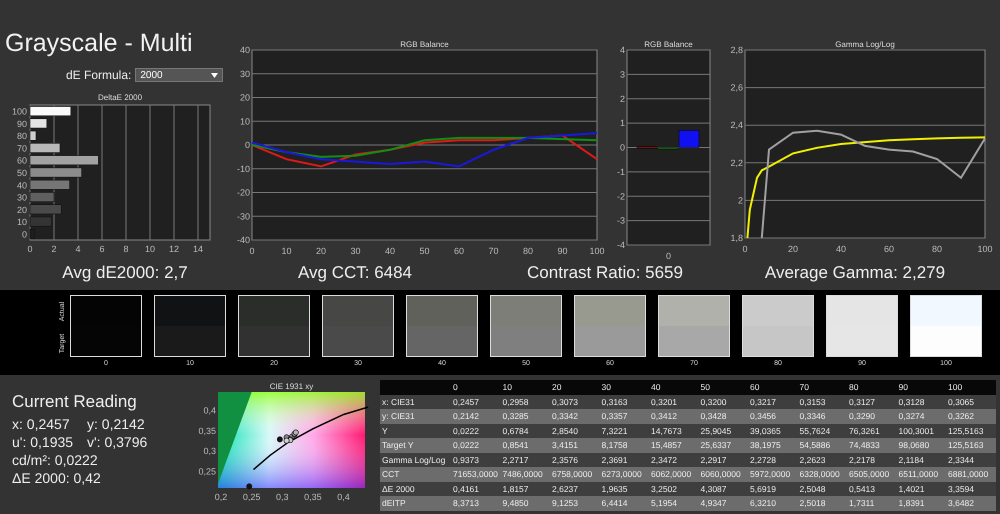 The width and height of the screenshot is (1000, 514). Describe the element at coordinates (961, 503) in the screenshot. I see `table-cell-text: 3,6482` at that location.